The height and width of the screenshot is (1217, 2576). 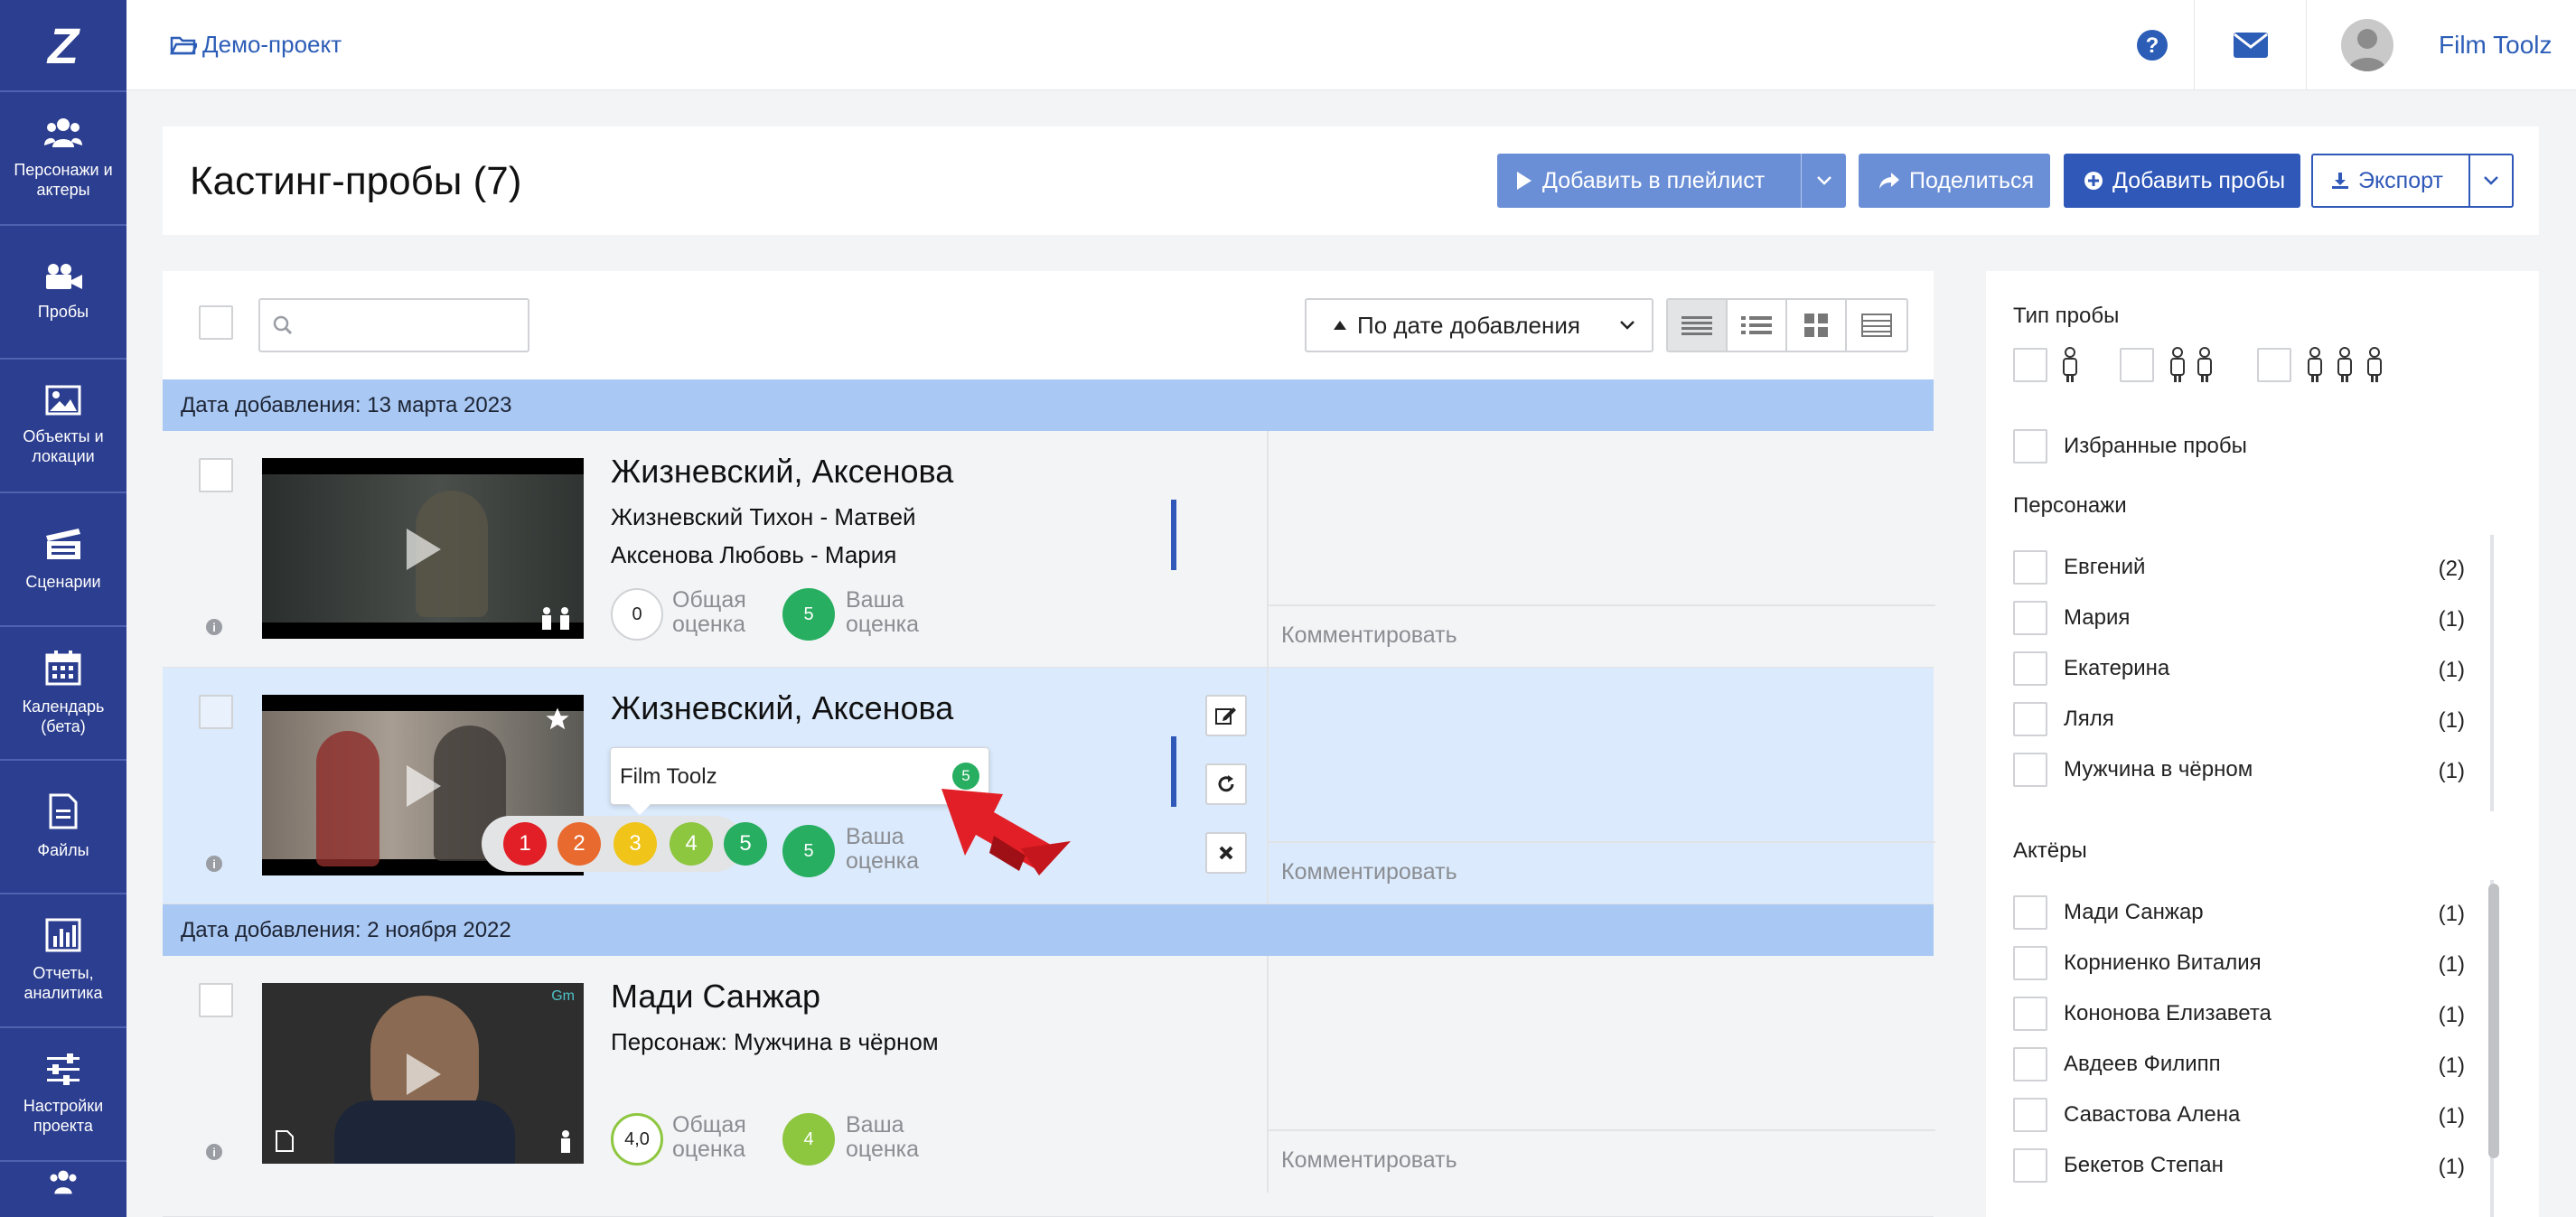 What do you see at coordinates (63, 45) in the screenshot?
I see `app-logo: Z` at bounding box center [63, 45].